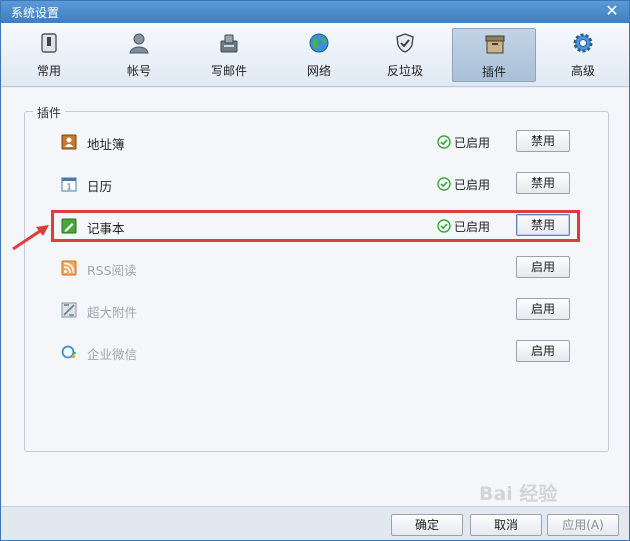 This screenshot has height=541, width=630. What do you see at coordinates (493, 72) in the screenshot?
I see `tab-label: 插件` at bounding box center [493, 72].